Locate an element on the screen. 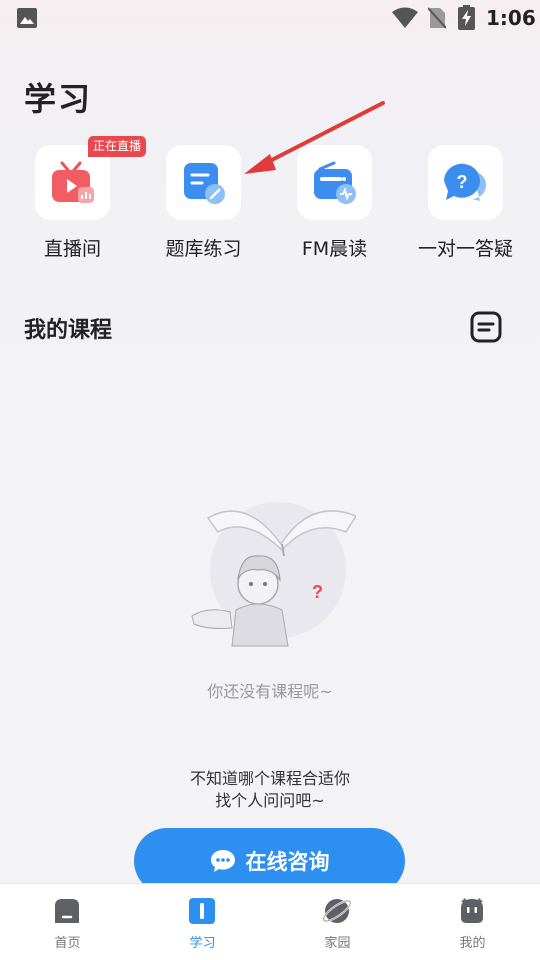 The image size is (540, 960). tab-study: 学习 is located at coordinates (202, 922).